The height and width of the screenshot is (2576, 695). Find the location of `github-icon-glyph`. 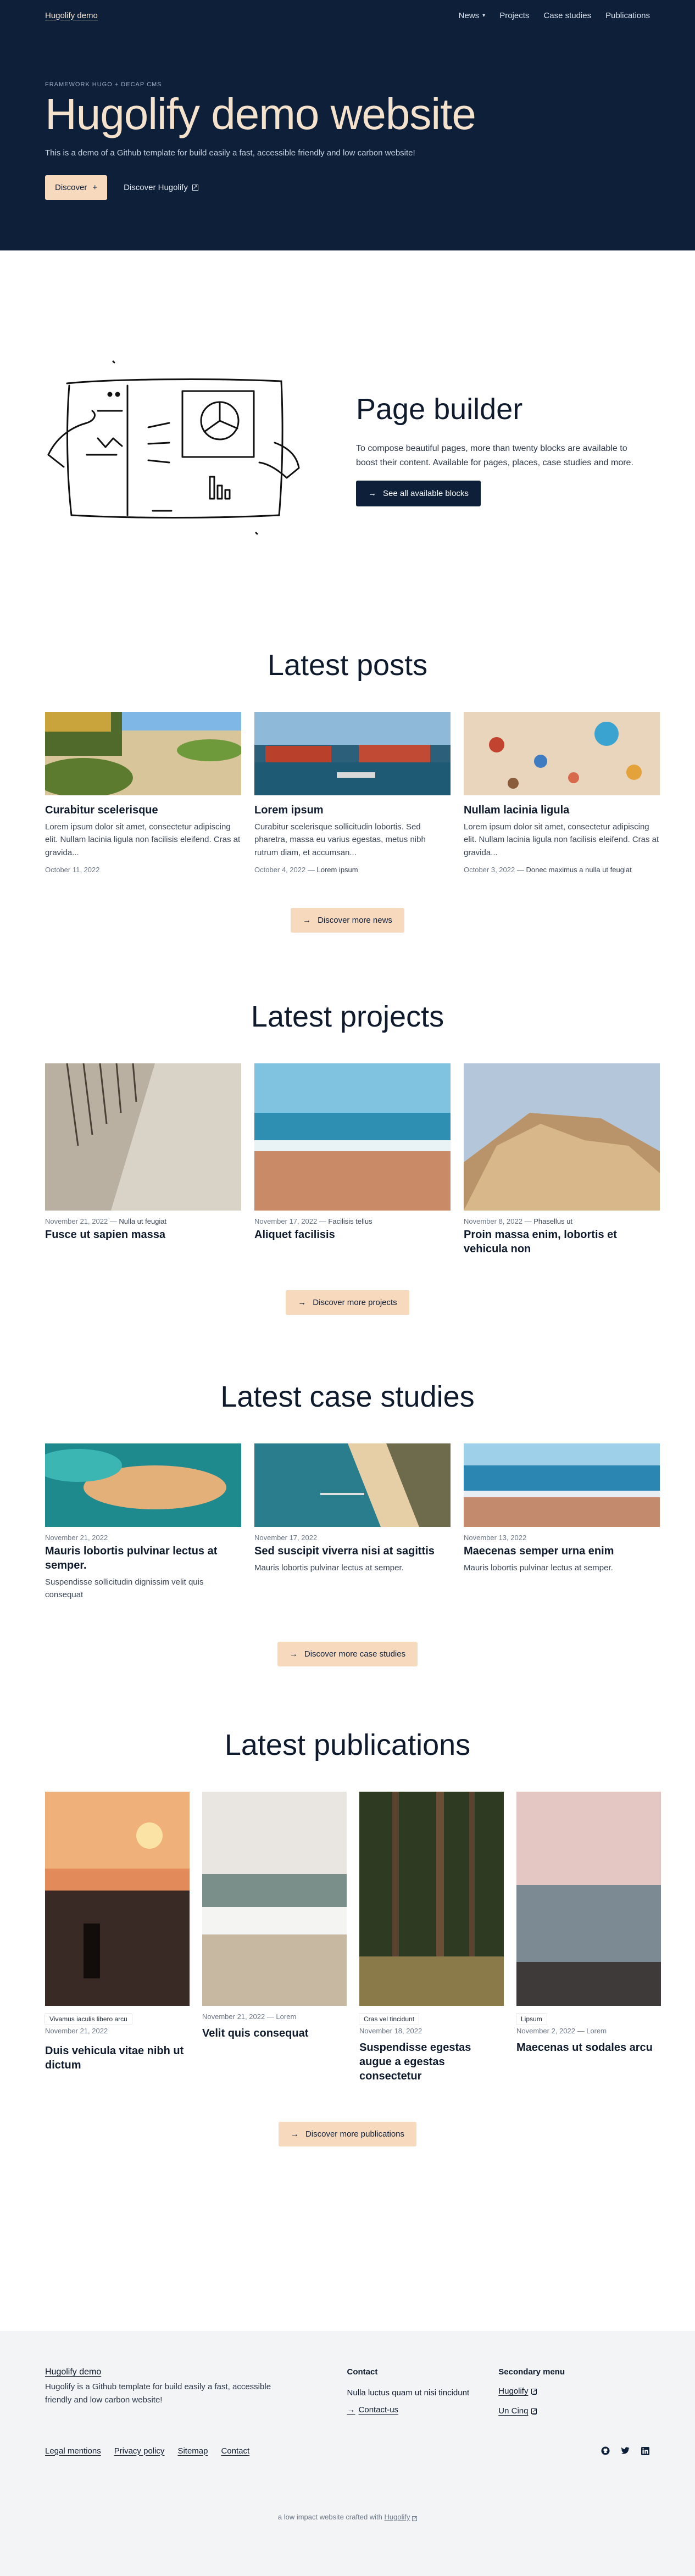

github-icon-glyph is located at coordinates (606, 2450).